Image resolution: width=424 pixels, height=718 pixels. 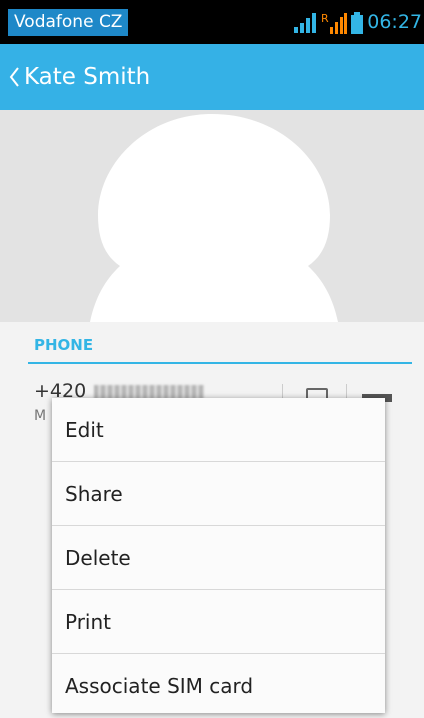 What do you see at coordinates (394, 22) in the screenshot?
I see `status-clock: 06:27` at bounding box center [394, 22].